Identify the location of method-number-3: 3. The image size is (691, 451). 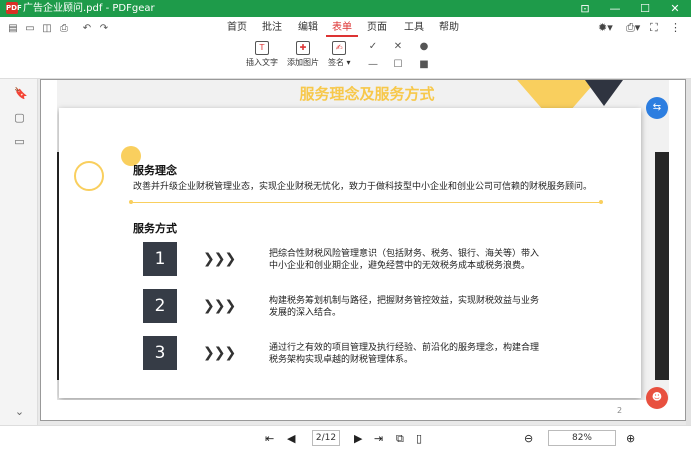
(160, 353).